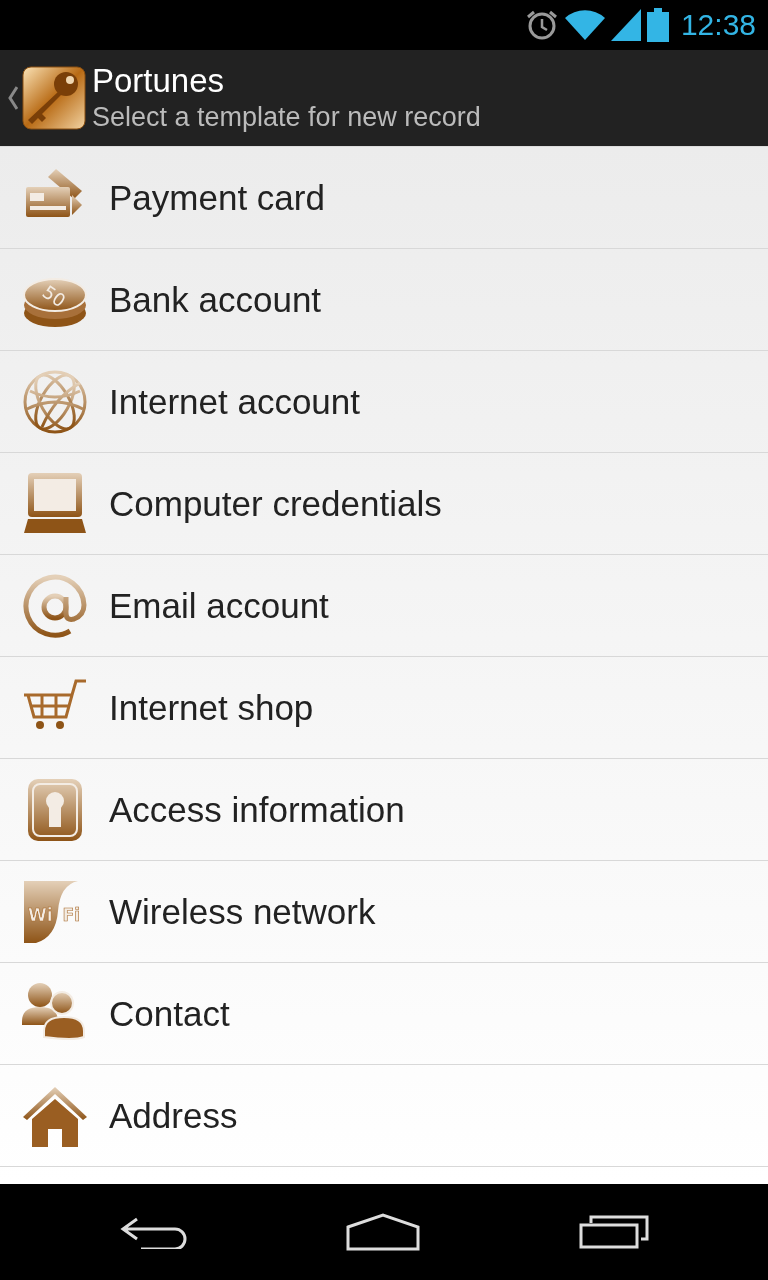  I want to click on template-list-item: Address, so click(384, 1116).